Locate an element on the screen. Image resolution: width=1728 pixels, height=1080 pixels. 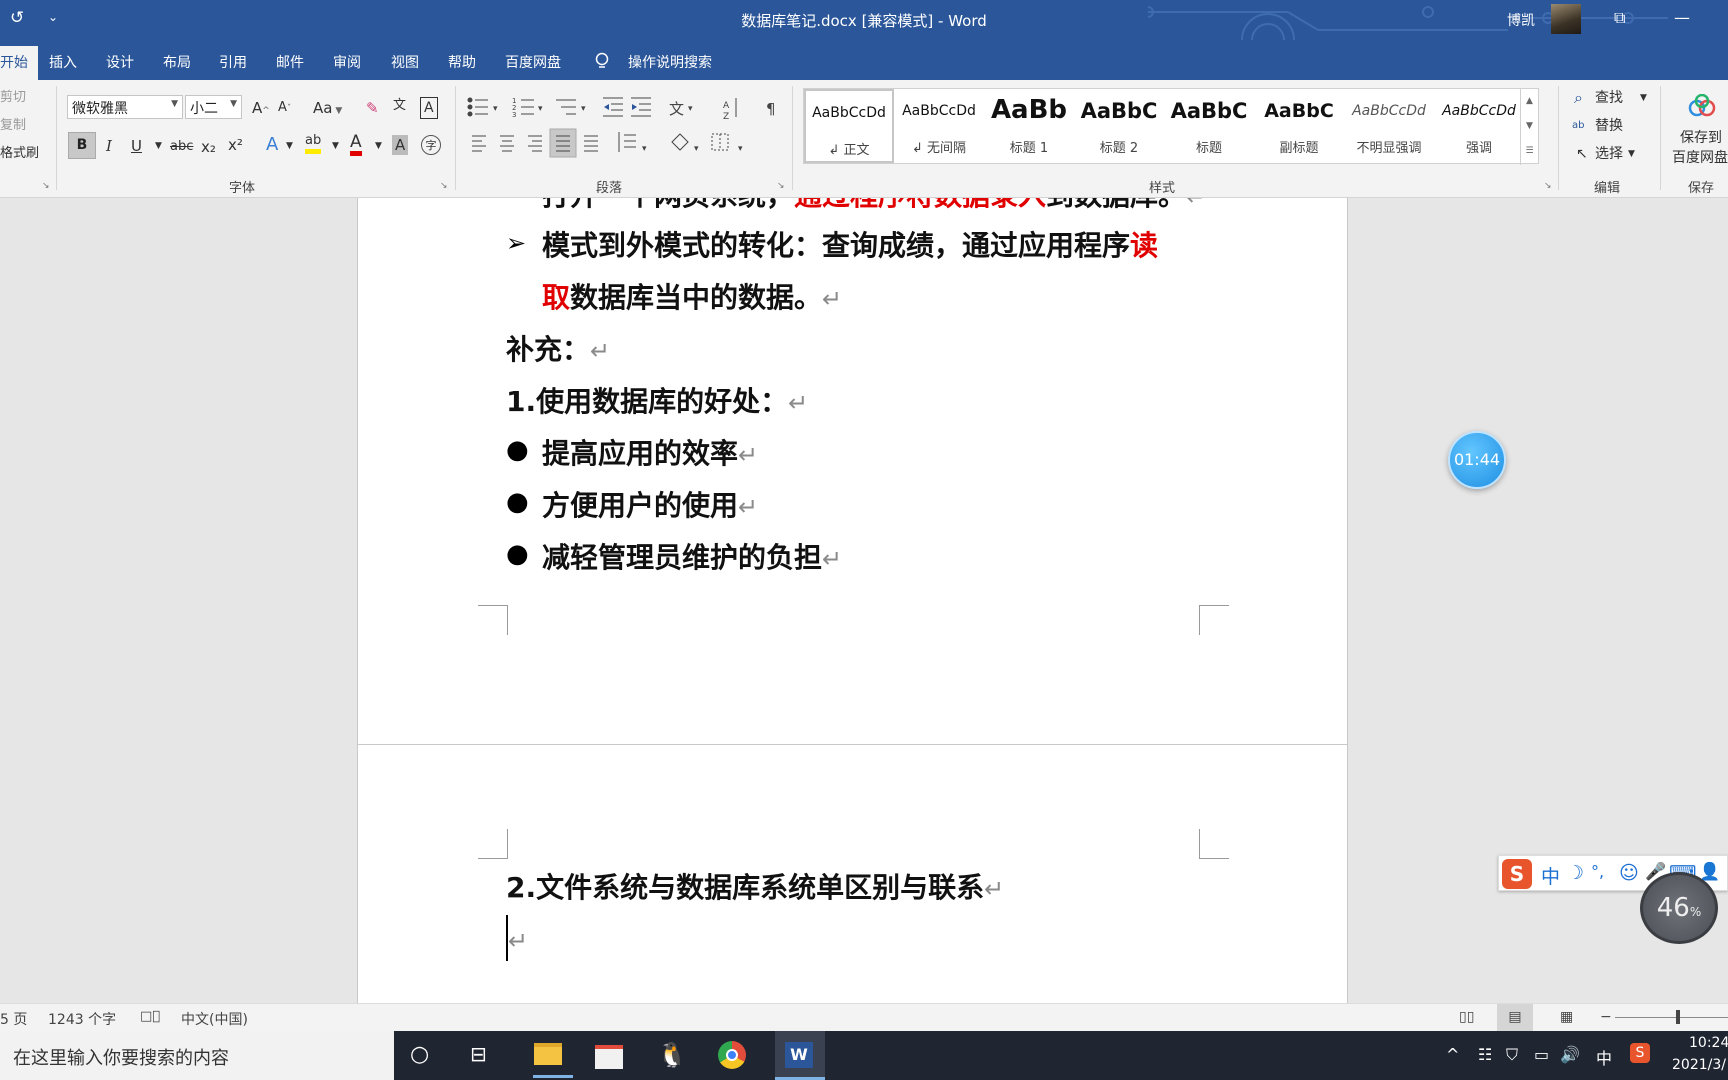
find-dropdown-icon: ▼ is located at coordinates (1643, 98).